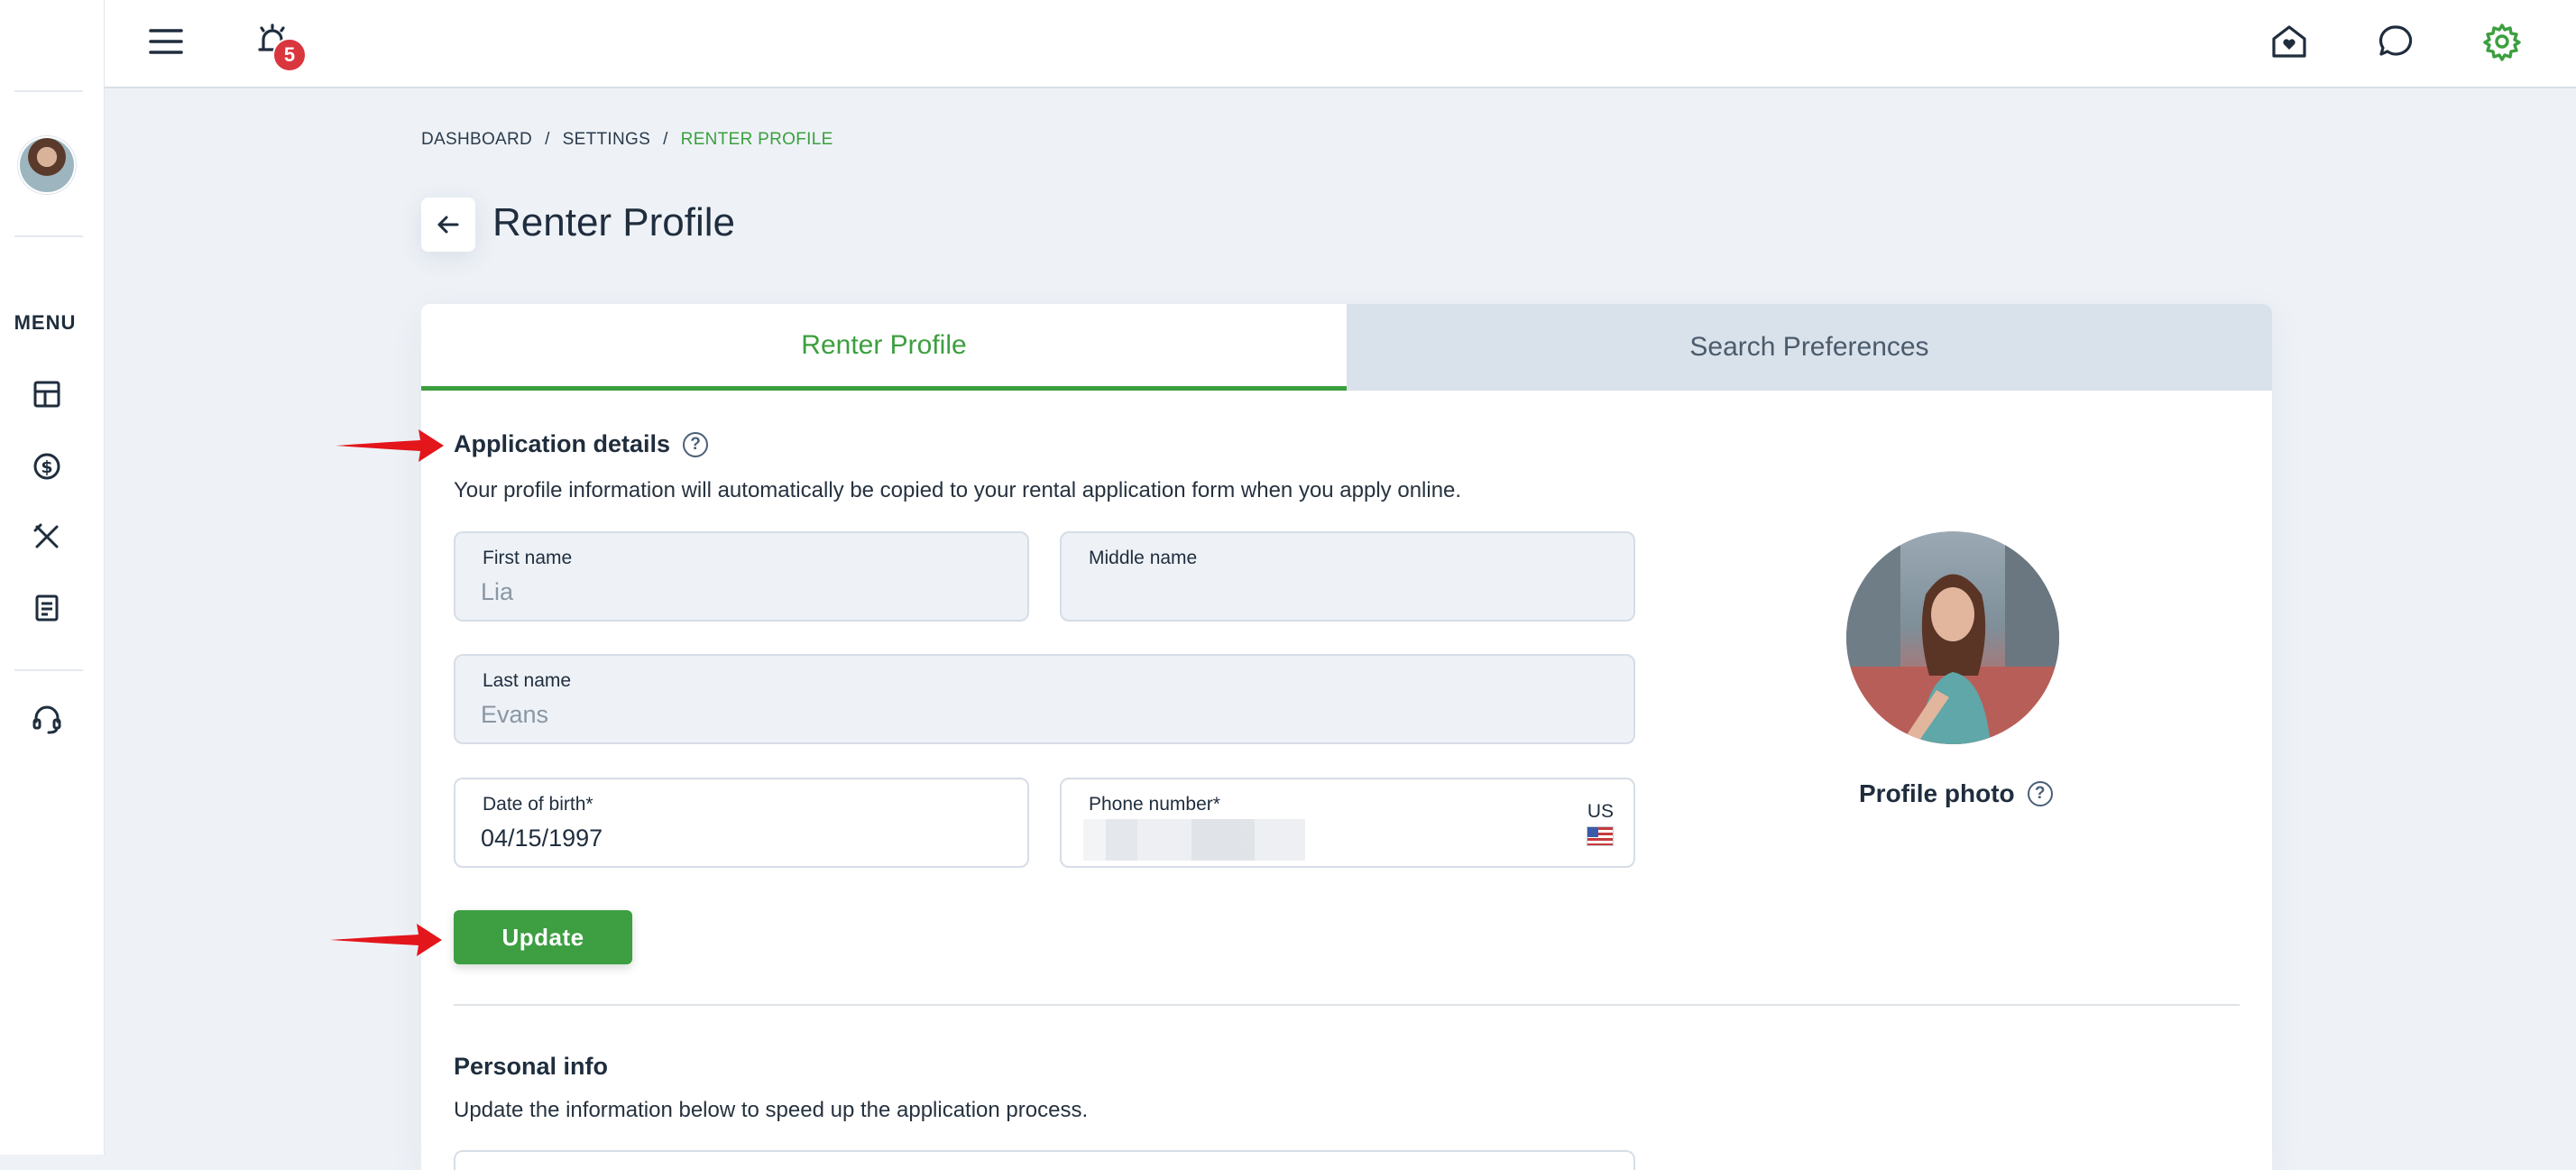 This screenshot has width=2576, height=1170. What do you see at coordinates (46, 322) in the screenshot?
I see `menu-label: MENU` at bounding box center [46, 322].